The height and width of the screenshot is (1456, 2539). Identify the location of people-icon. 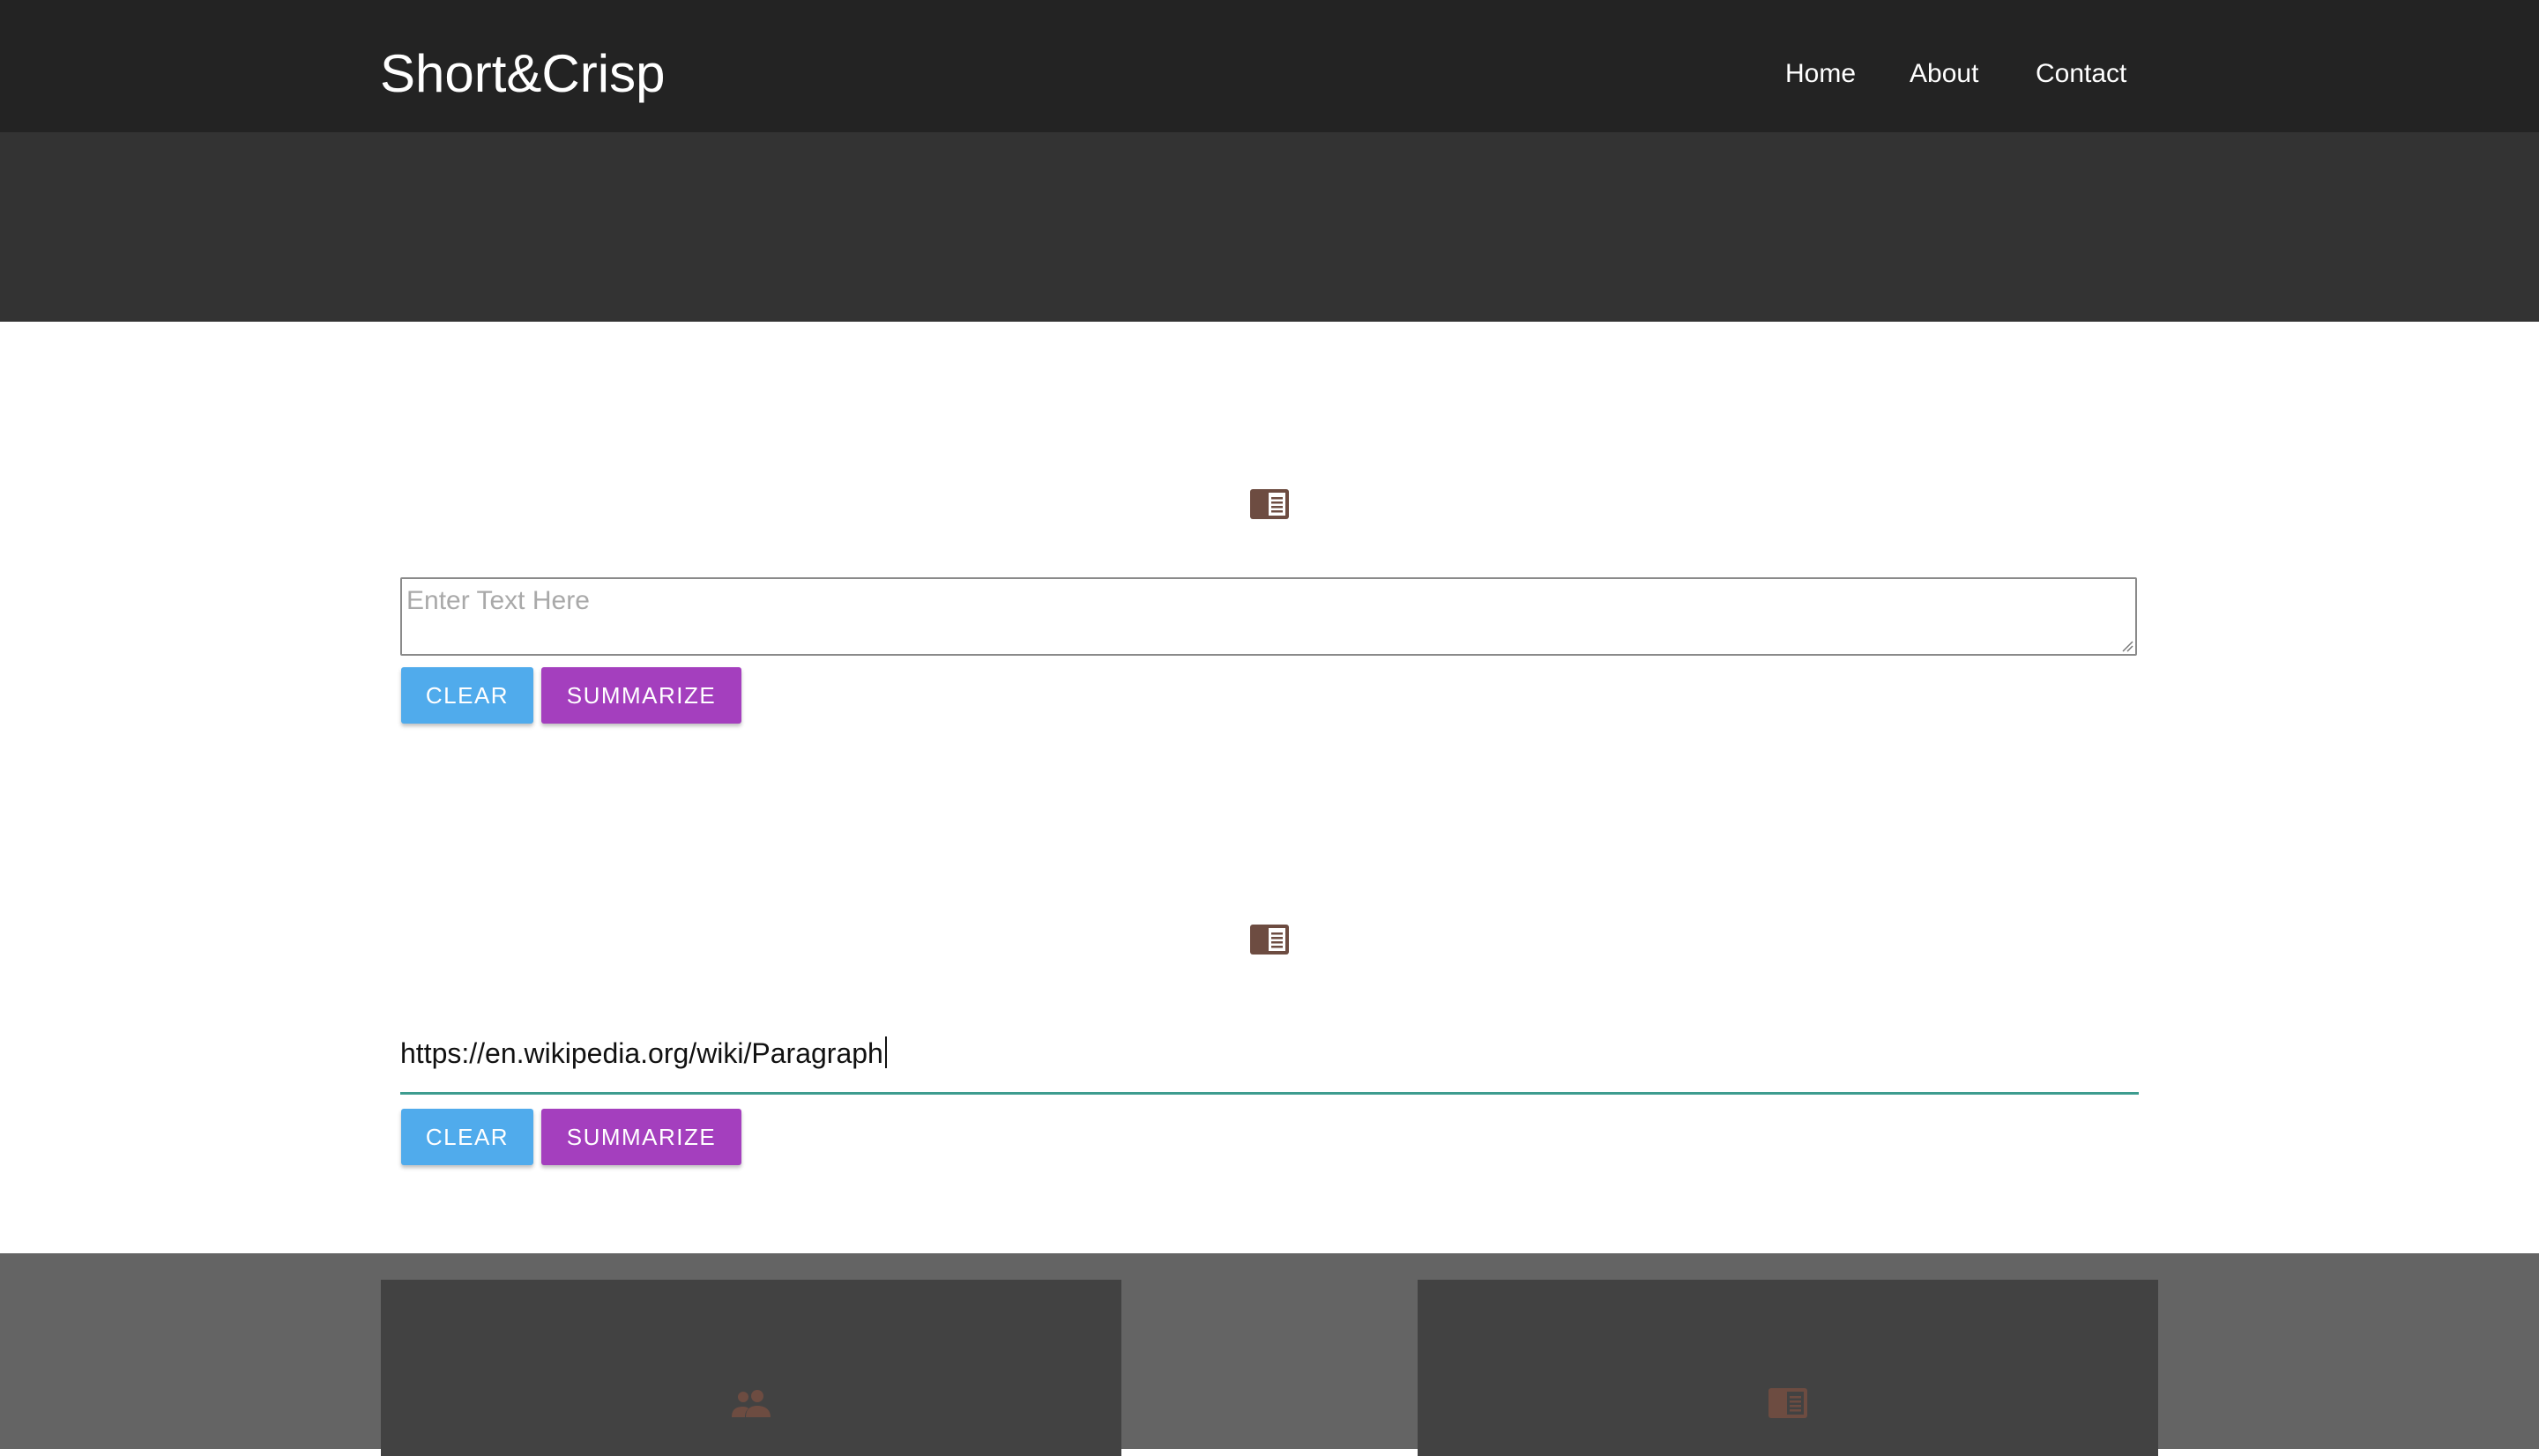
(751, 1403).